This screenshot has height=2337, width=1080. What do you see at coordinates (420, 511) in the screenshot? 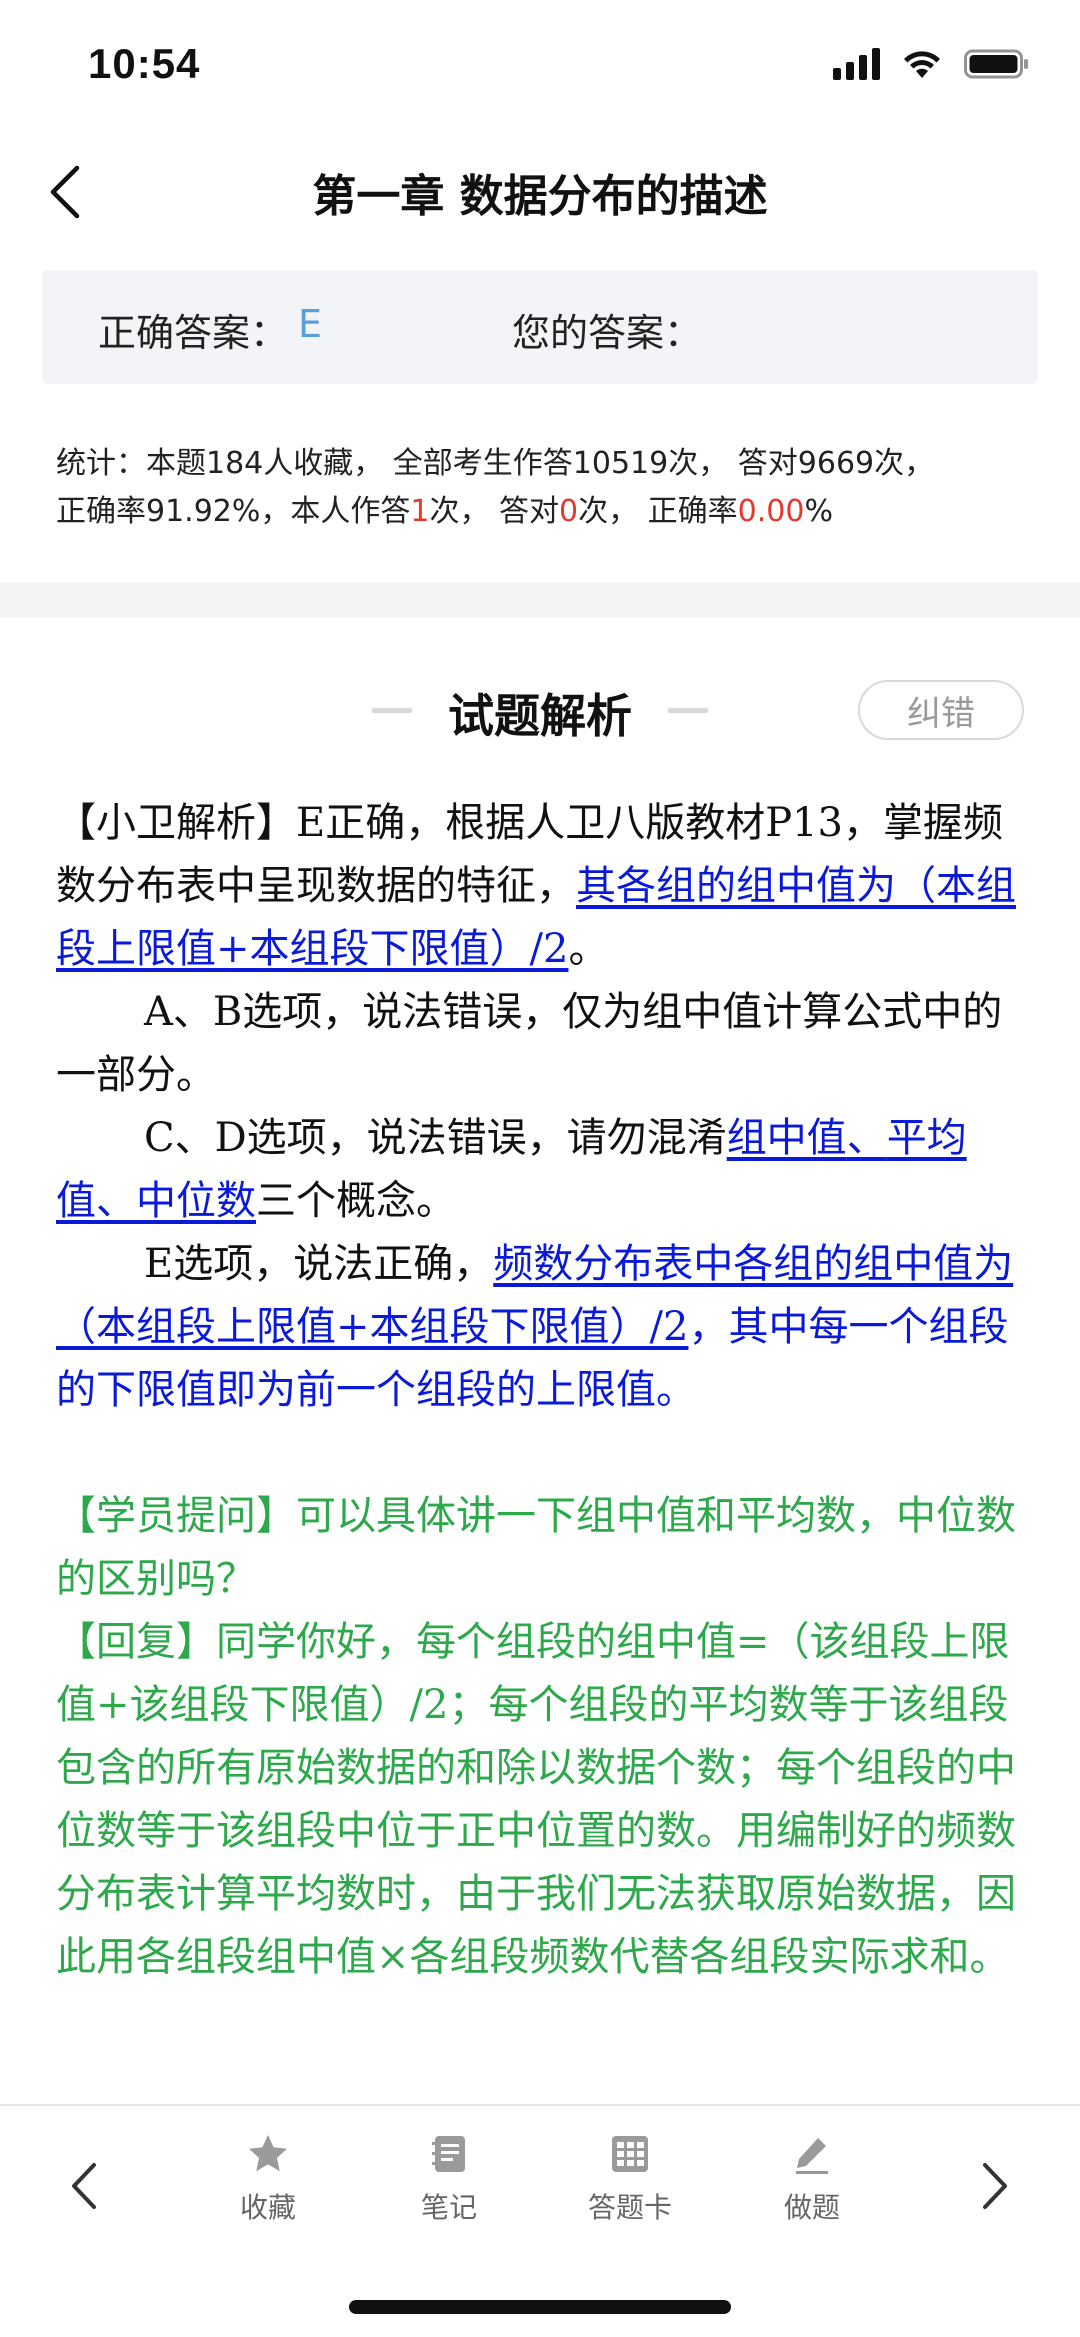
I see `my-attempts: 1` at bounding box center [420, 511].